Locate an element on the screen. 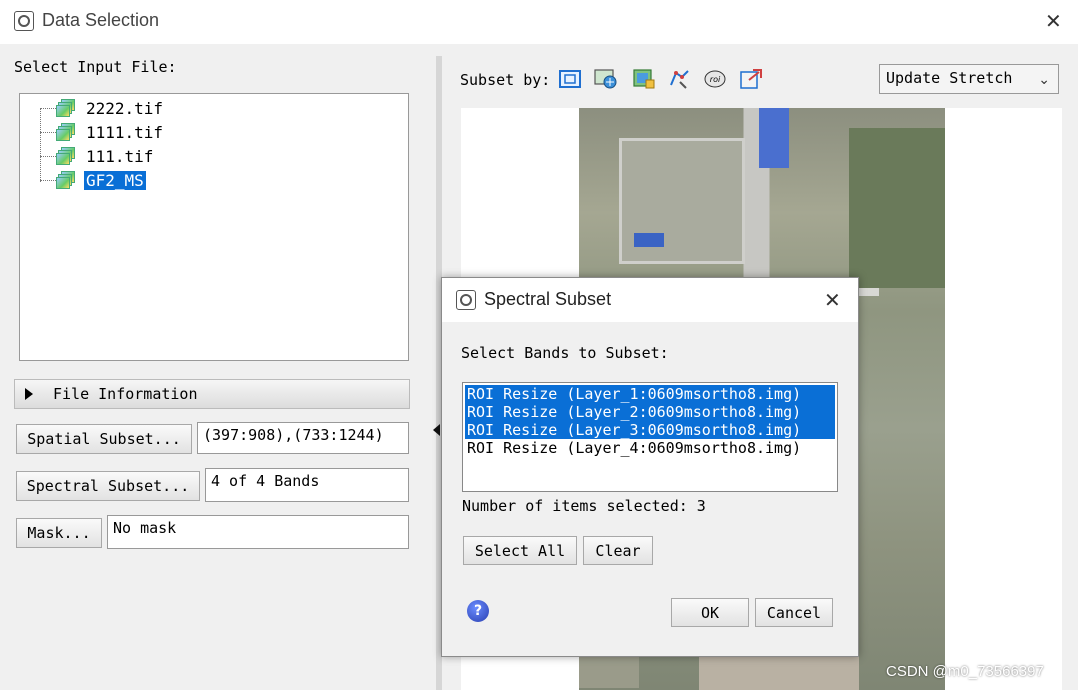  svg-text: roi is located at coordinates (715, 79).